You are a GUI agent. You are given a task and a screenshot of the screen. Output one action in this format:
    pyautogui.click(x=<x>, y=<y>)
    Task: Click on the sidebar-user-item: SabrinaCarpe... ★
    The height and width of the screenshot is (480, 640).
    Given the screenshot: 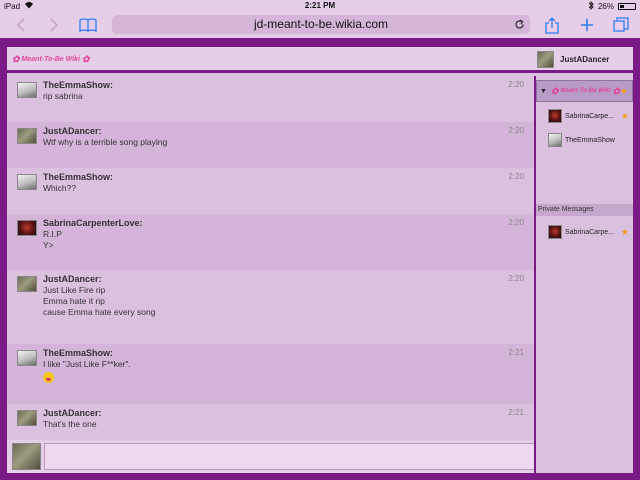 What is the action you would take?
    pyautogui.click(x=584, y=116)
    